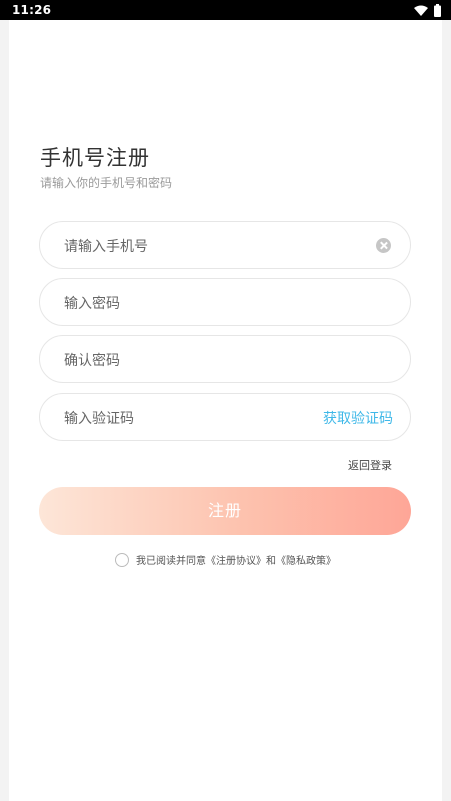 The height and width of the screenshot is (801, 451). Describe the element at coordinates (225, 359) in the screenshot. I see `confirm-password-field: 确认密码` at that location.